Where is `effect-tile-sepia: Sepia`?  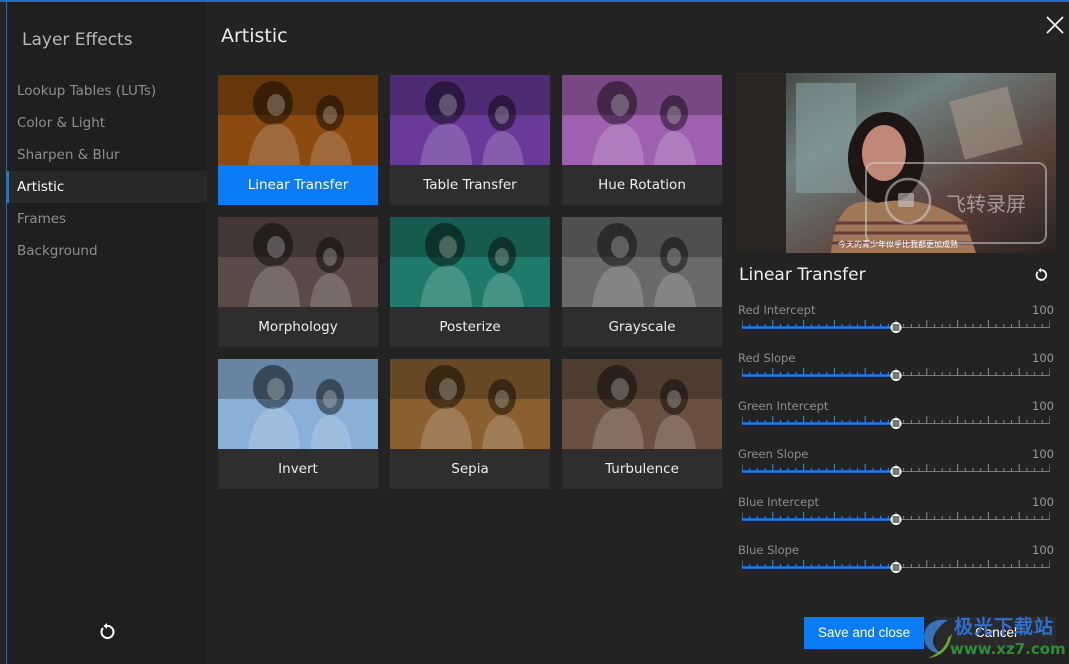 effect-tile-sepia: Sepia is located at coordinates (470, 424).